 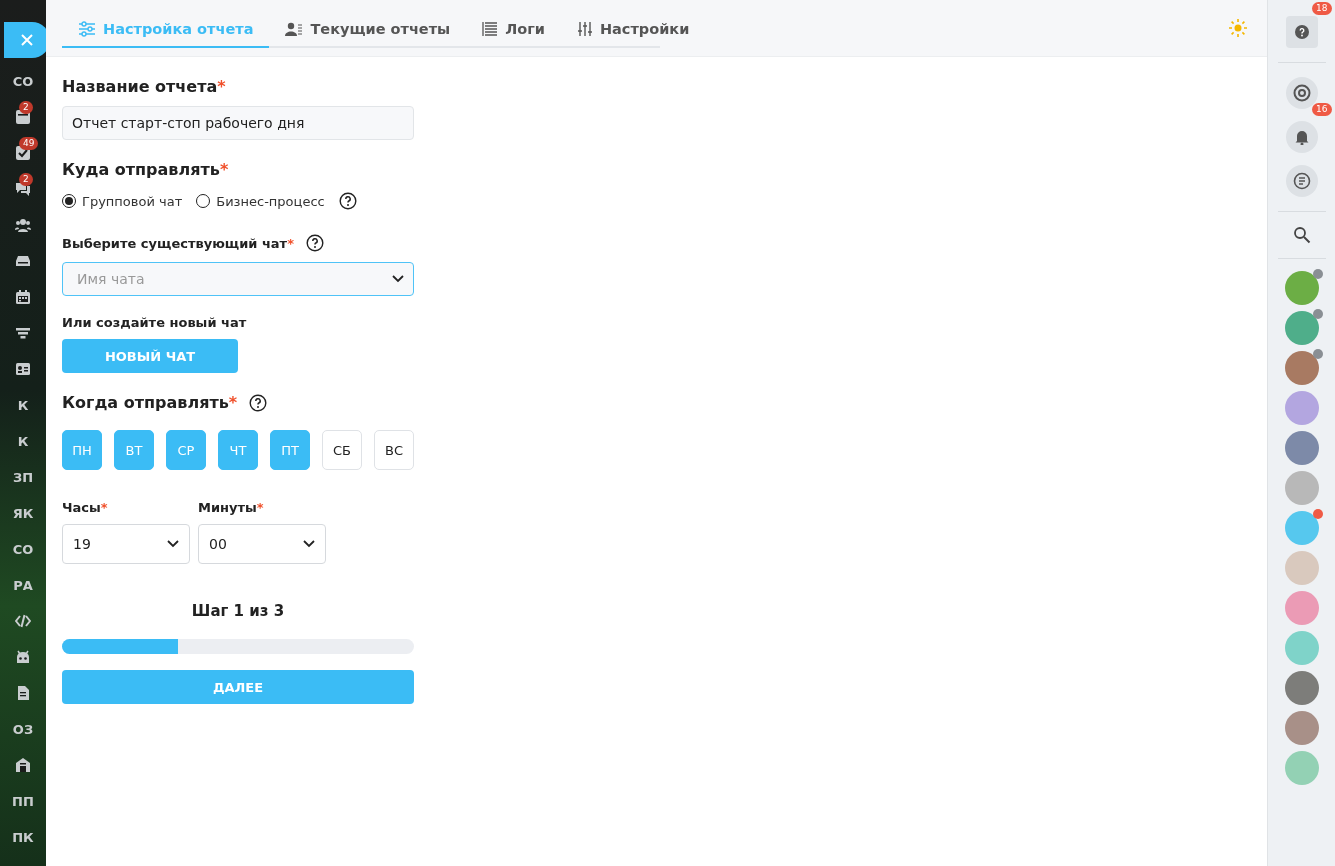 I want to click on day-toggle: ВС, so click(x=394, y=450).